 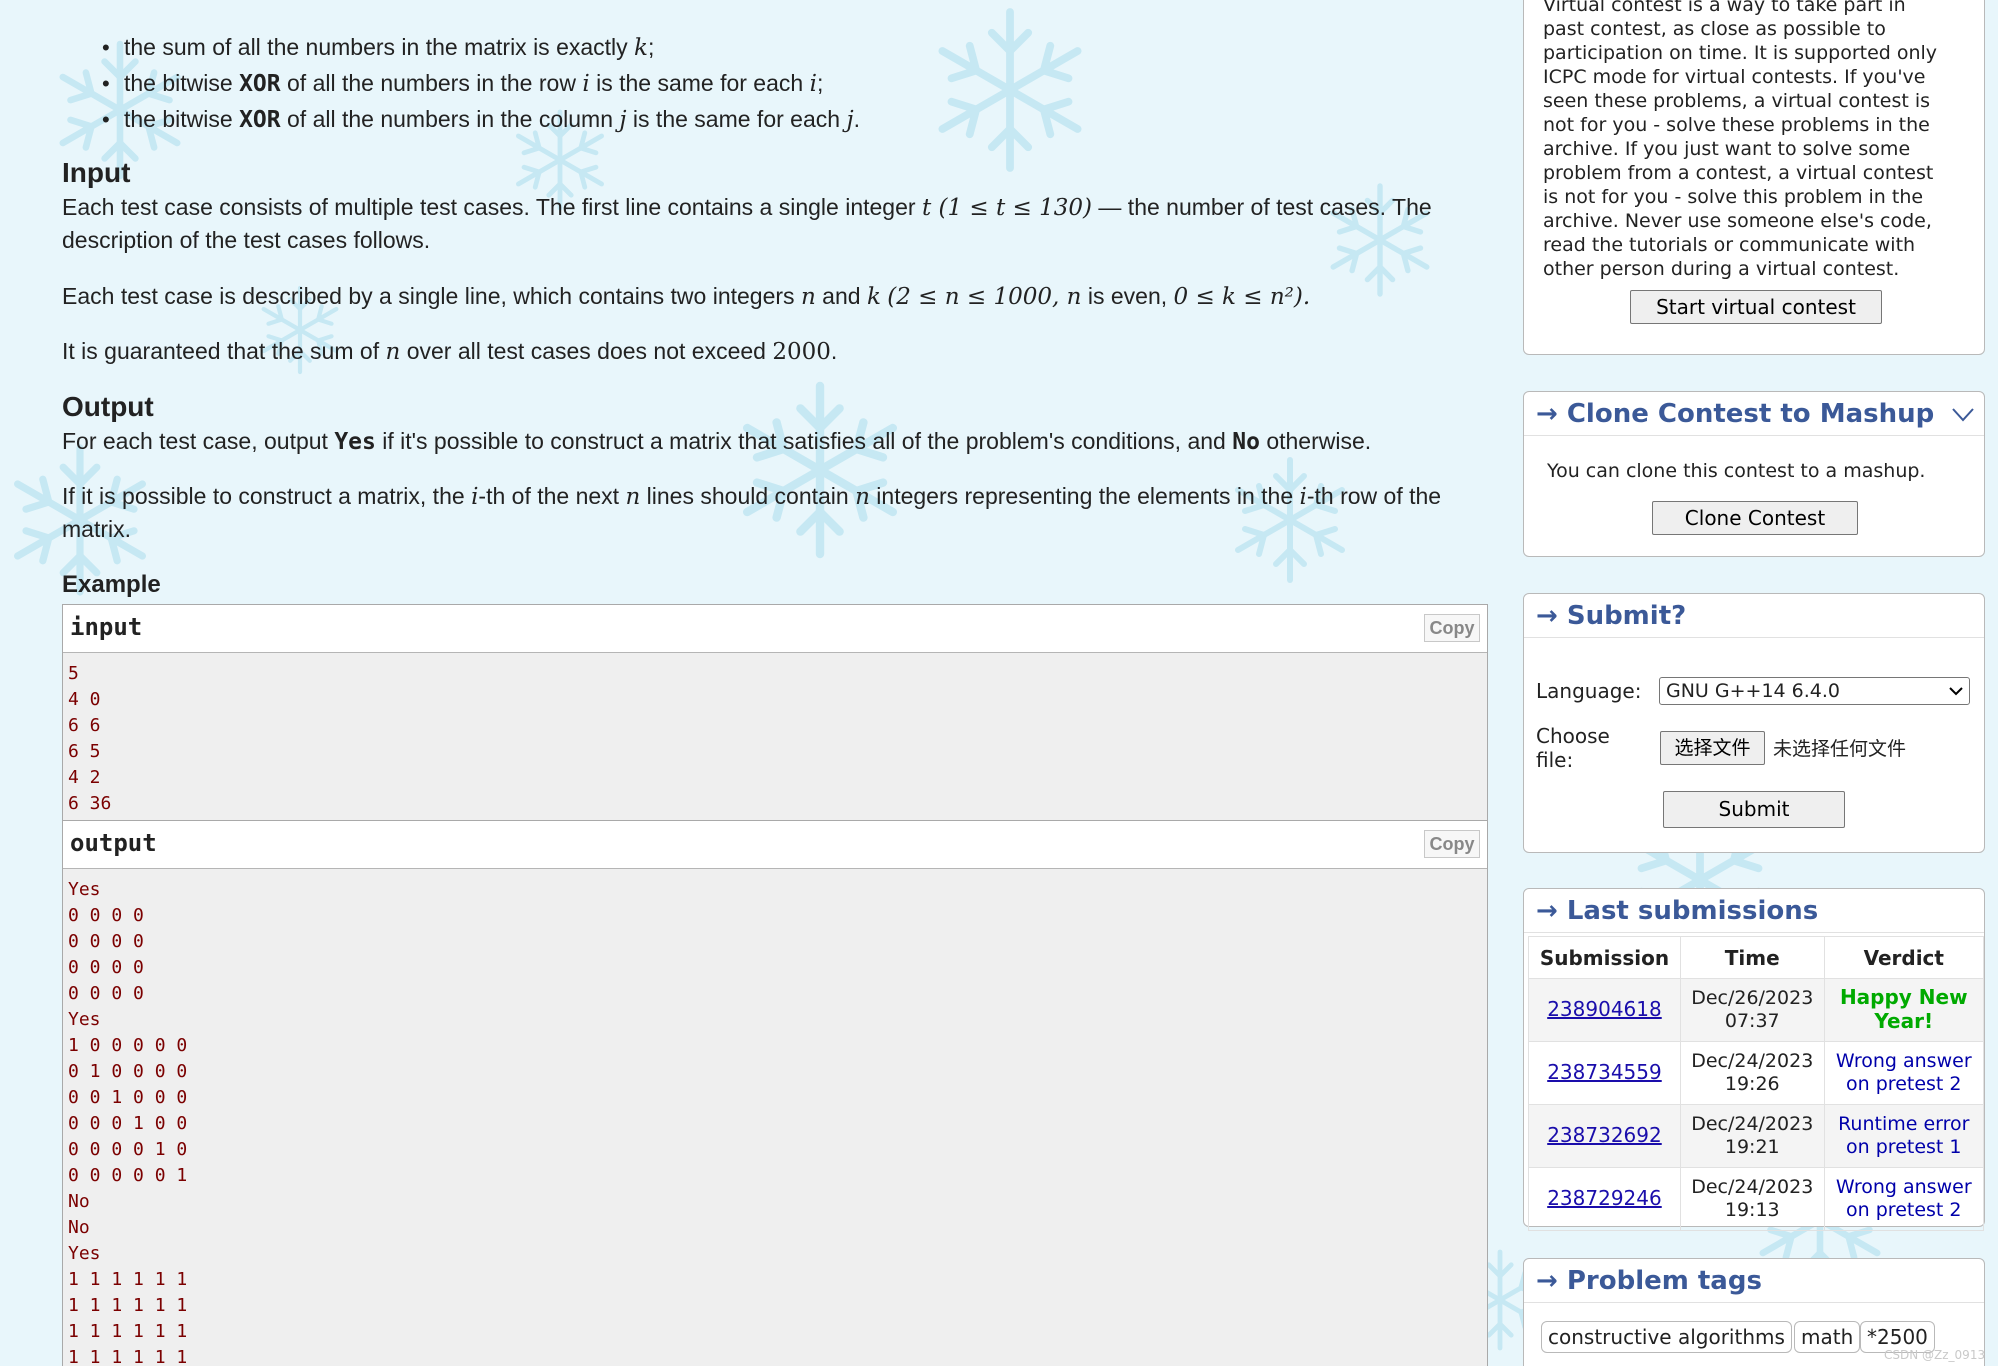 What do you see at coordinates (1904, 1124) in the screenshot?
I see `verdict-text: Runtime error` at bounding box center [1904, 1124].